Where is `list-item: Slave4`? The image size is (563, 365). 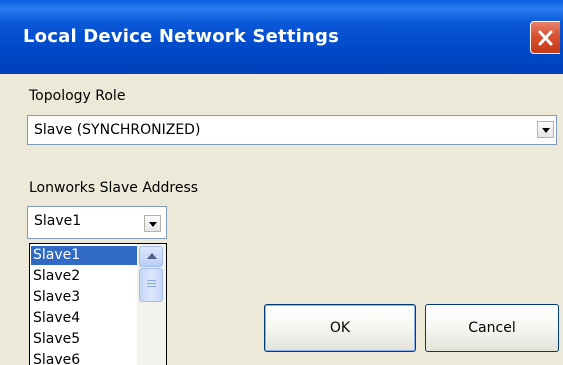
list-item: Slave4 is located at coordinates (84, 318).